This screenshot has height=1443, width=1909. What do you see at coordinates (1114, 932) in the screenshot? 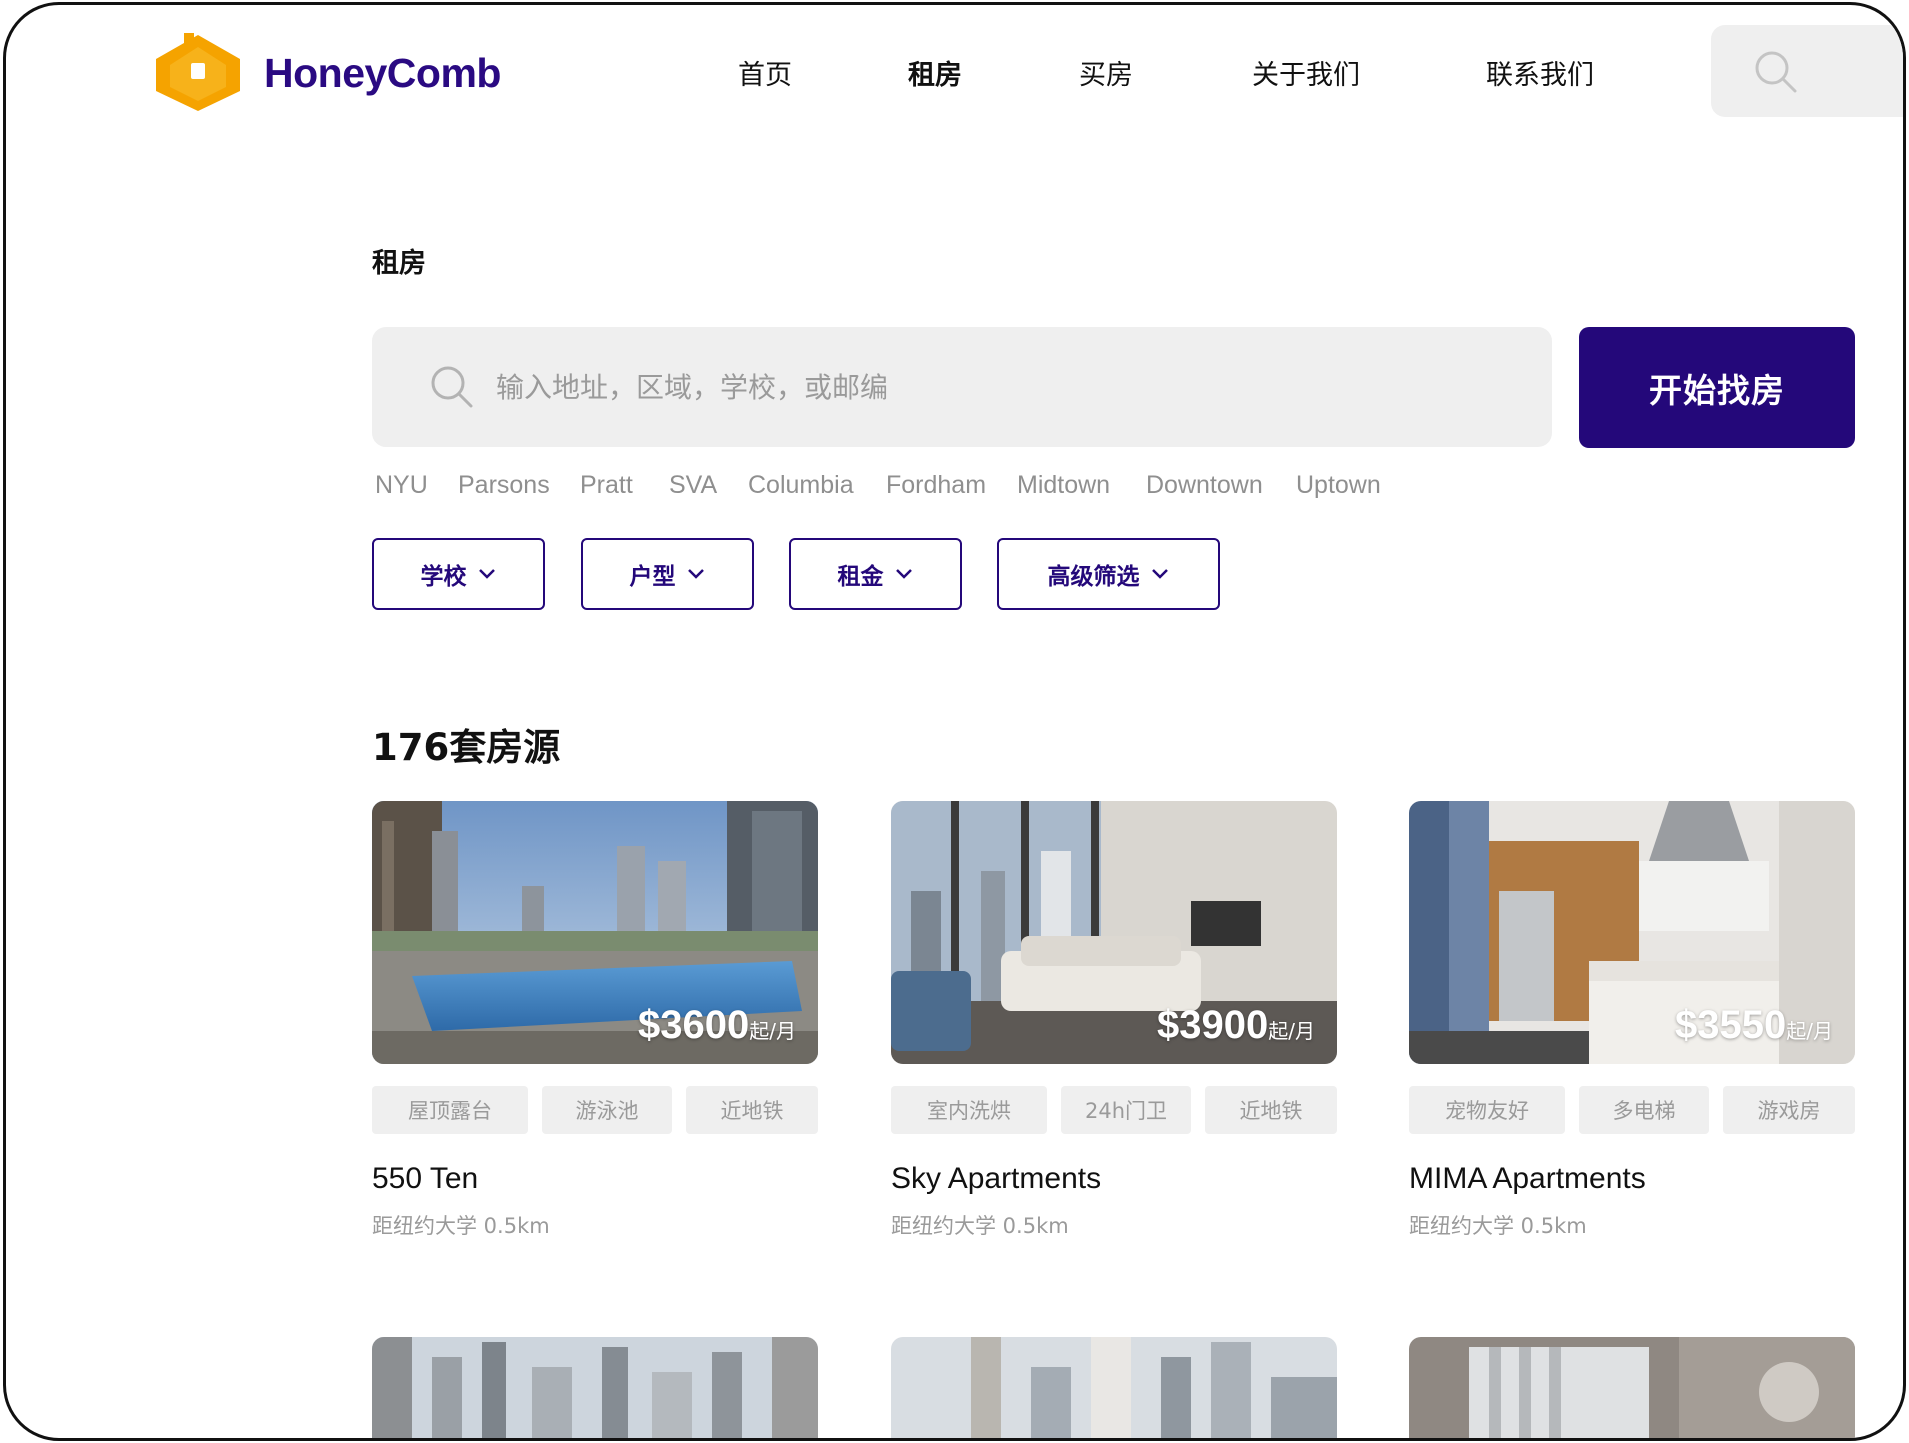
I see `listing-photo: $3900起/月` at bounding box center [1114, 932].